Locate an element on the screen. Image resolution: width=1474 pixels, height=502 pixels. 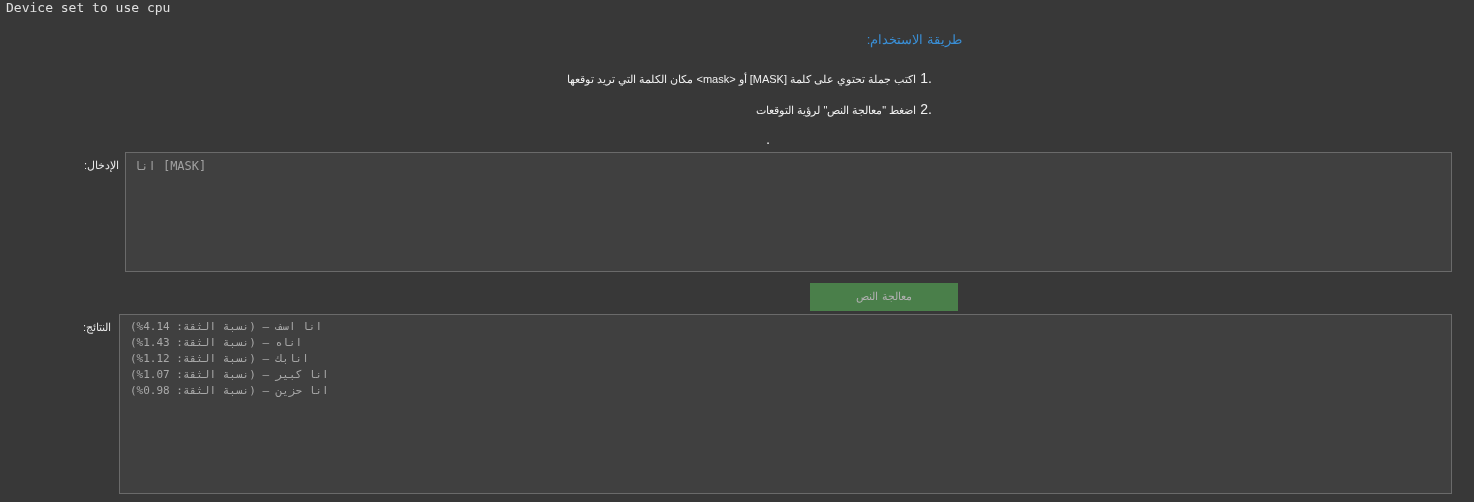
step-text: اضغط "معالجة النص" لرؤية التوقعات is located at coordinates (836, 110).